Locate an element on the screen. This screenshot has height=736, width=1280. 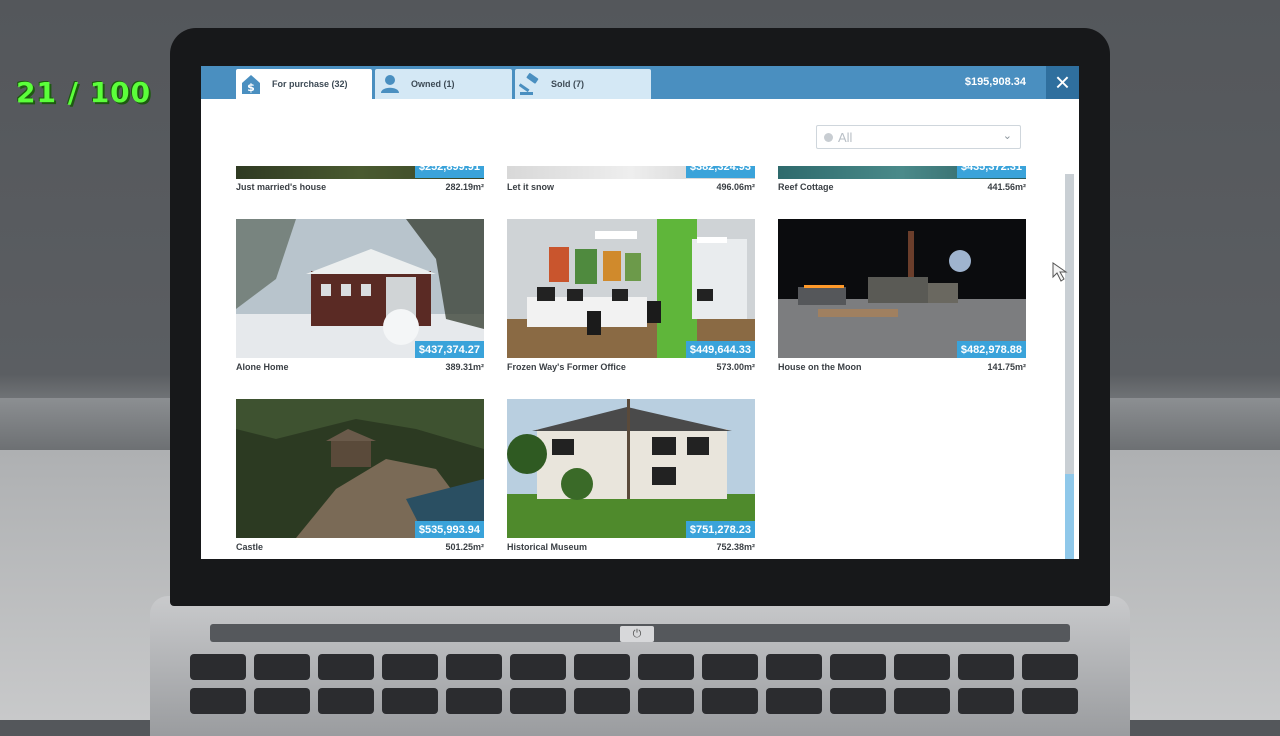
hud-counter: 21 / 100 is located at coordinates (84, 92).